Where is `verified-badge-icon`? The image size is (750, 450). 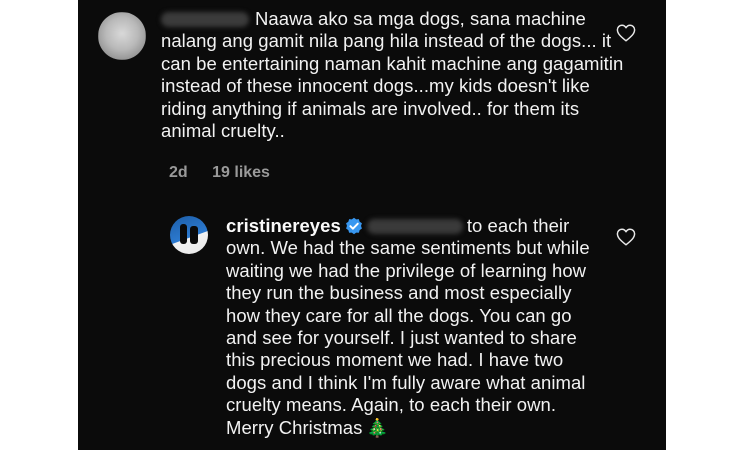
verified-badge-icon is located at coordinates (353, 226).